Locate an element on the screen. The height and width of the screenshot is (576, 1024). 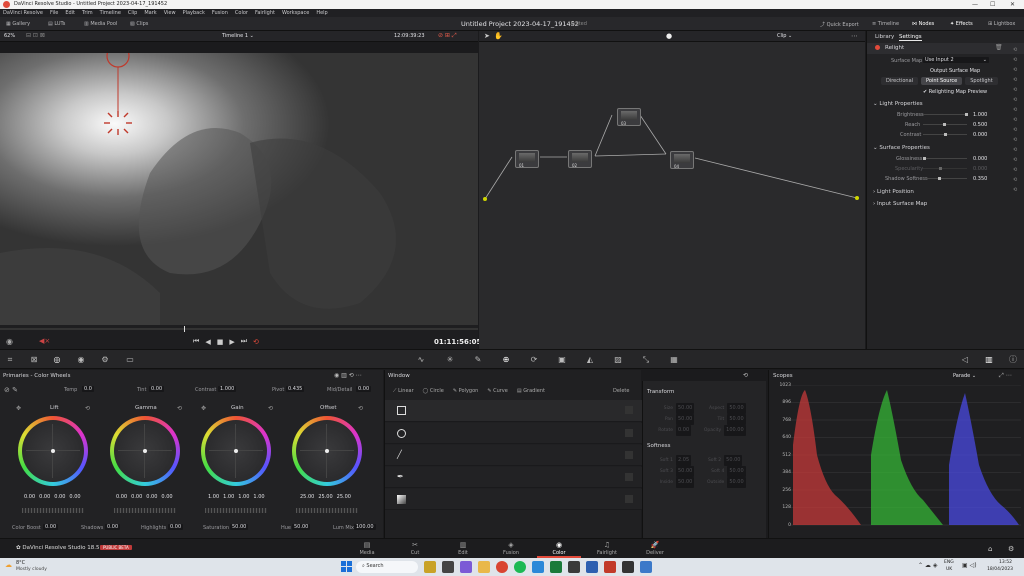
scope-type-dropdown: Parade ⌄ is located at coordinates (964, 376).